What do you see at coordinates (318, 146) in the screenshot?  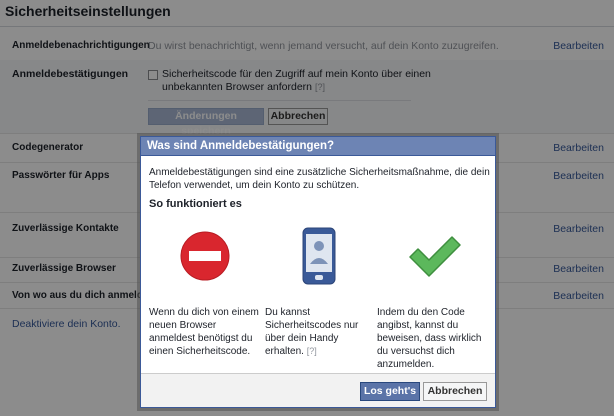 I see `dialog-title: Was sind Anmeldebestätigungen?` at bounding box center [318, 146].